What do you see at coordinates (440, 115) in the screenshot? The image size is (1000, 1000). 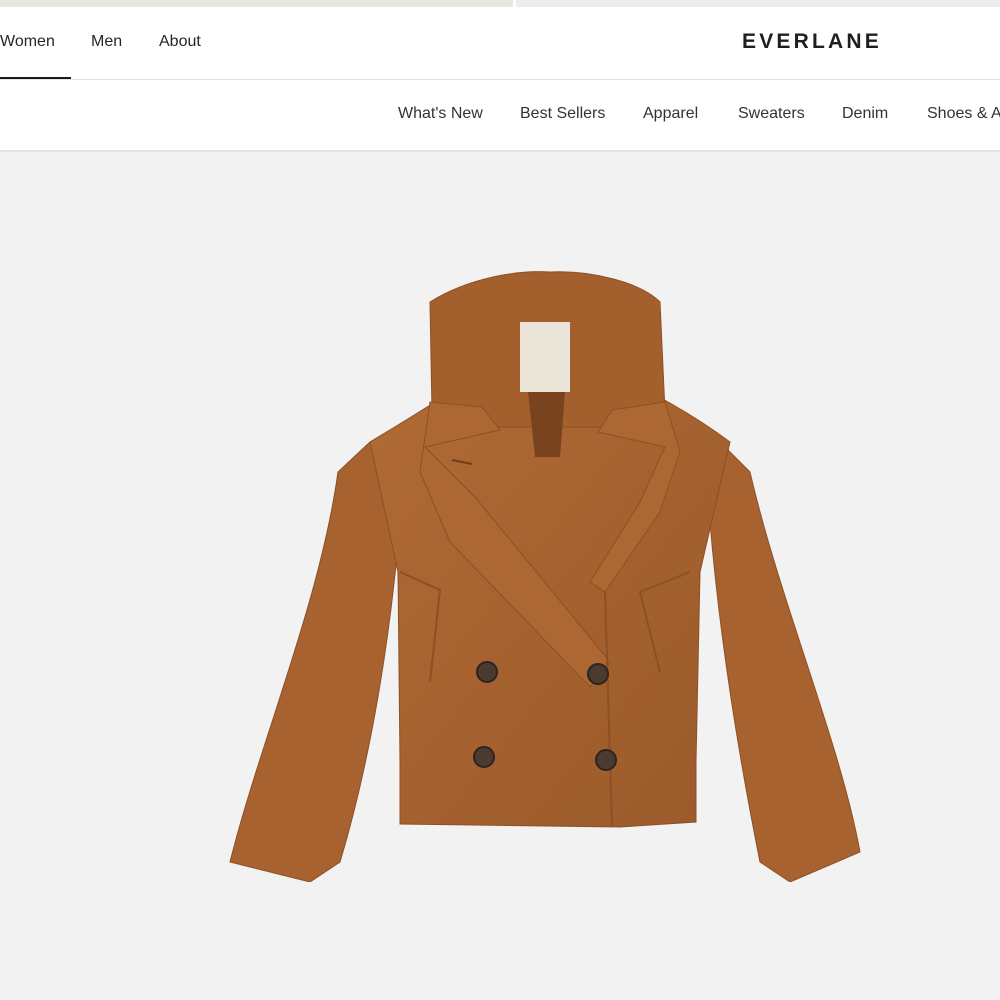 I see `category-whats-new: What's New` at bounding box center [440, 115].